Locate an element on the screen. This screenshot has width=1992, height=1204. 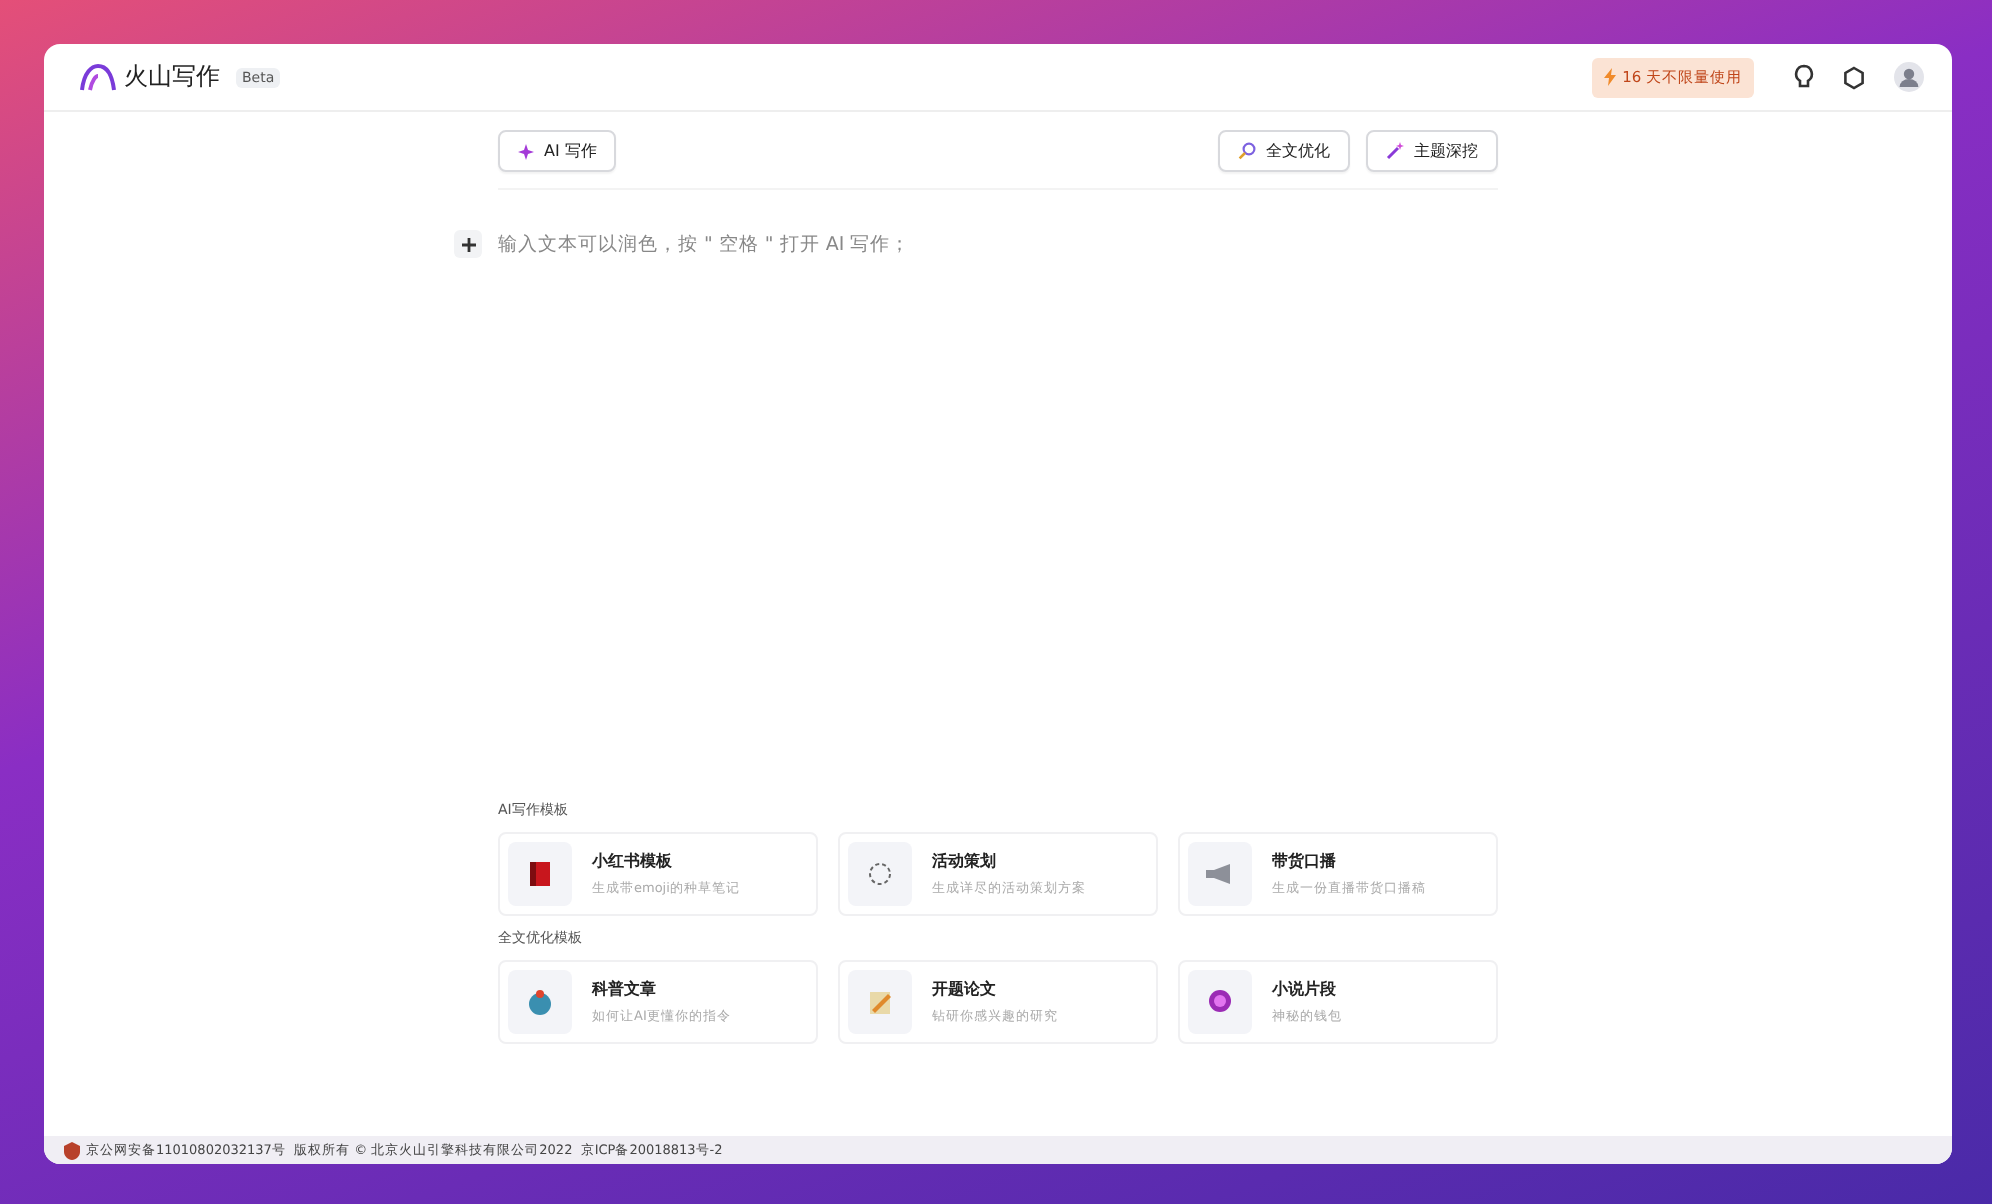
template-title: 活动策划 is located at coordinates (965, 861).